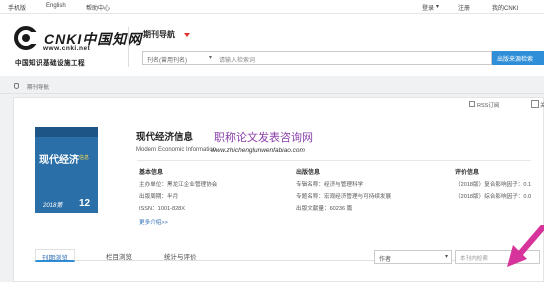 The image size is (544, 282). I want to click on more-intro-link: 更多介绍>>, so click(153, 222).